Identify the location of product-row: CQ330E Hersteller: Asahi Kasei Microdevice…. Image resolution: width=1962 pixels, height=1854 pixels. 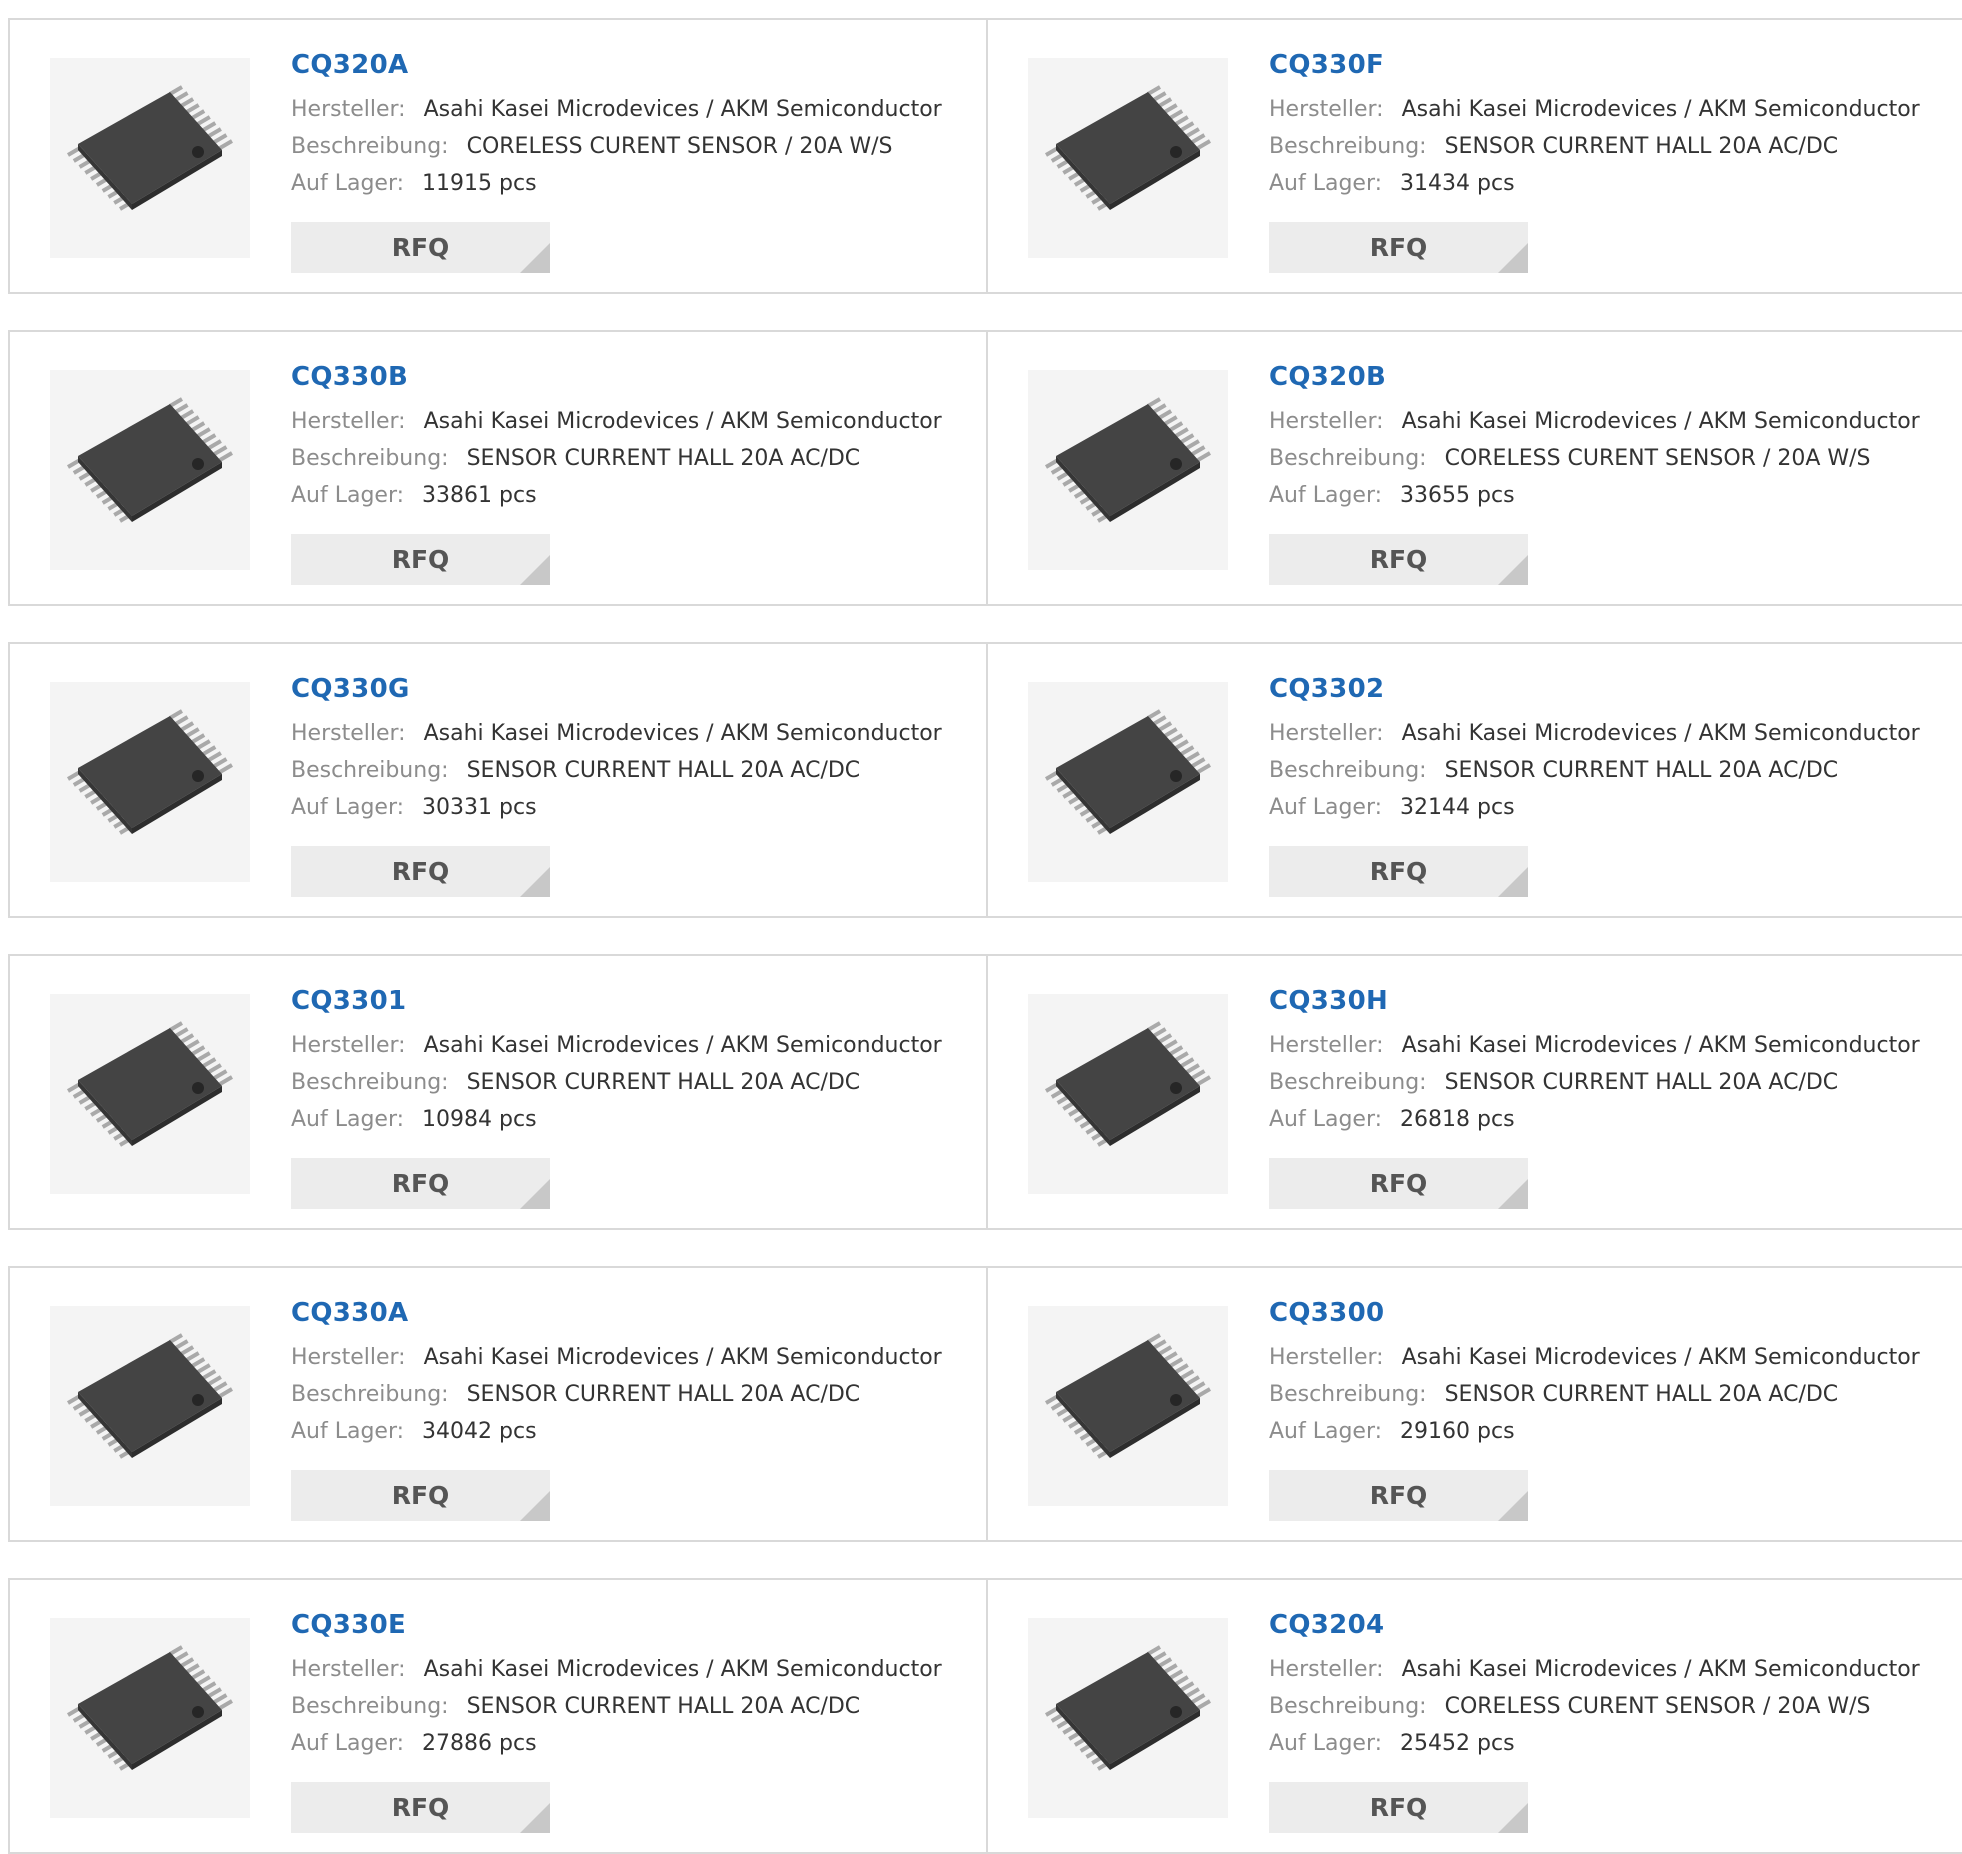
(985, 1716).